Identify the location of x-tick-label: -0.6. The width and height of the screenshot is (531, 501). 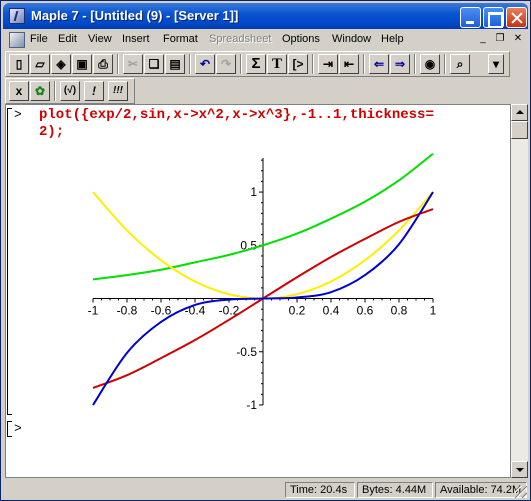
(161, 311).